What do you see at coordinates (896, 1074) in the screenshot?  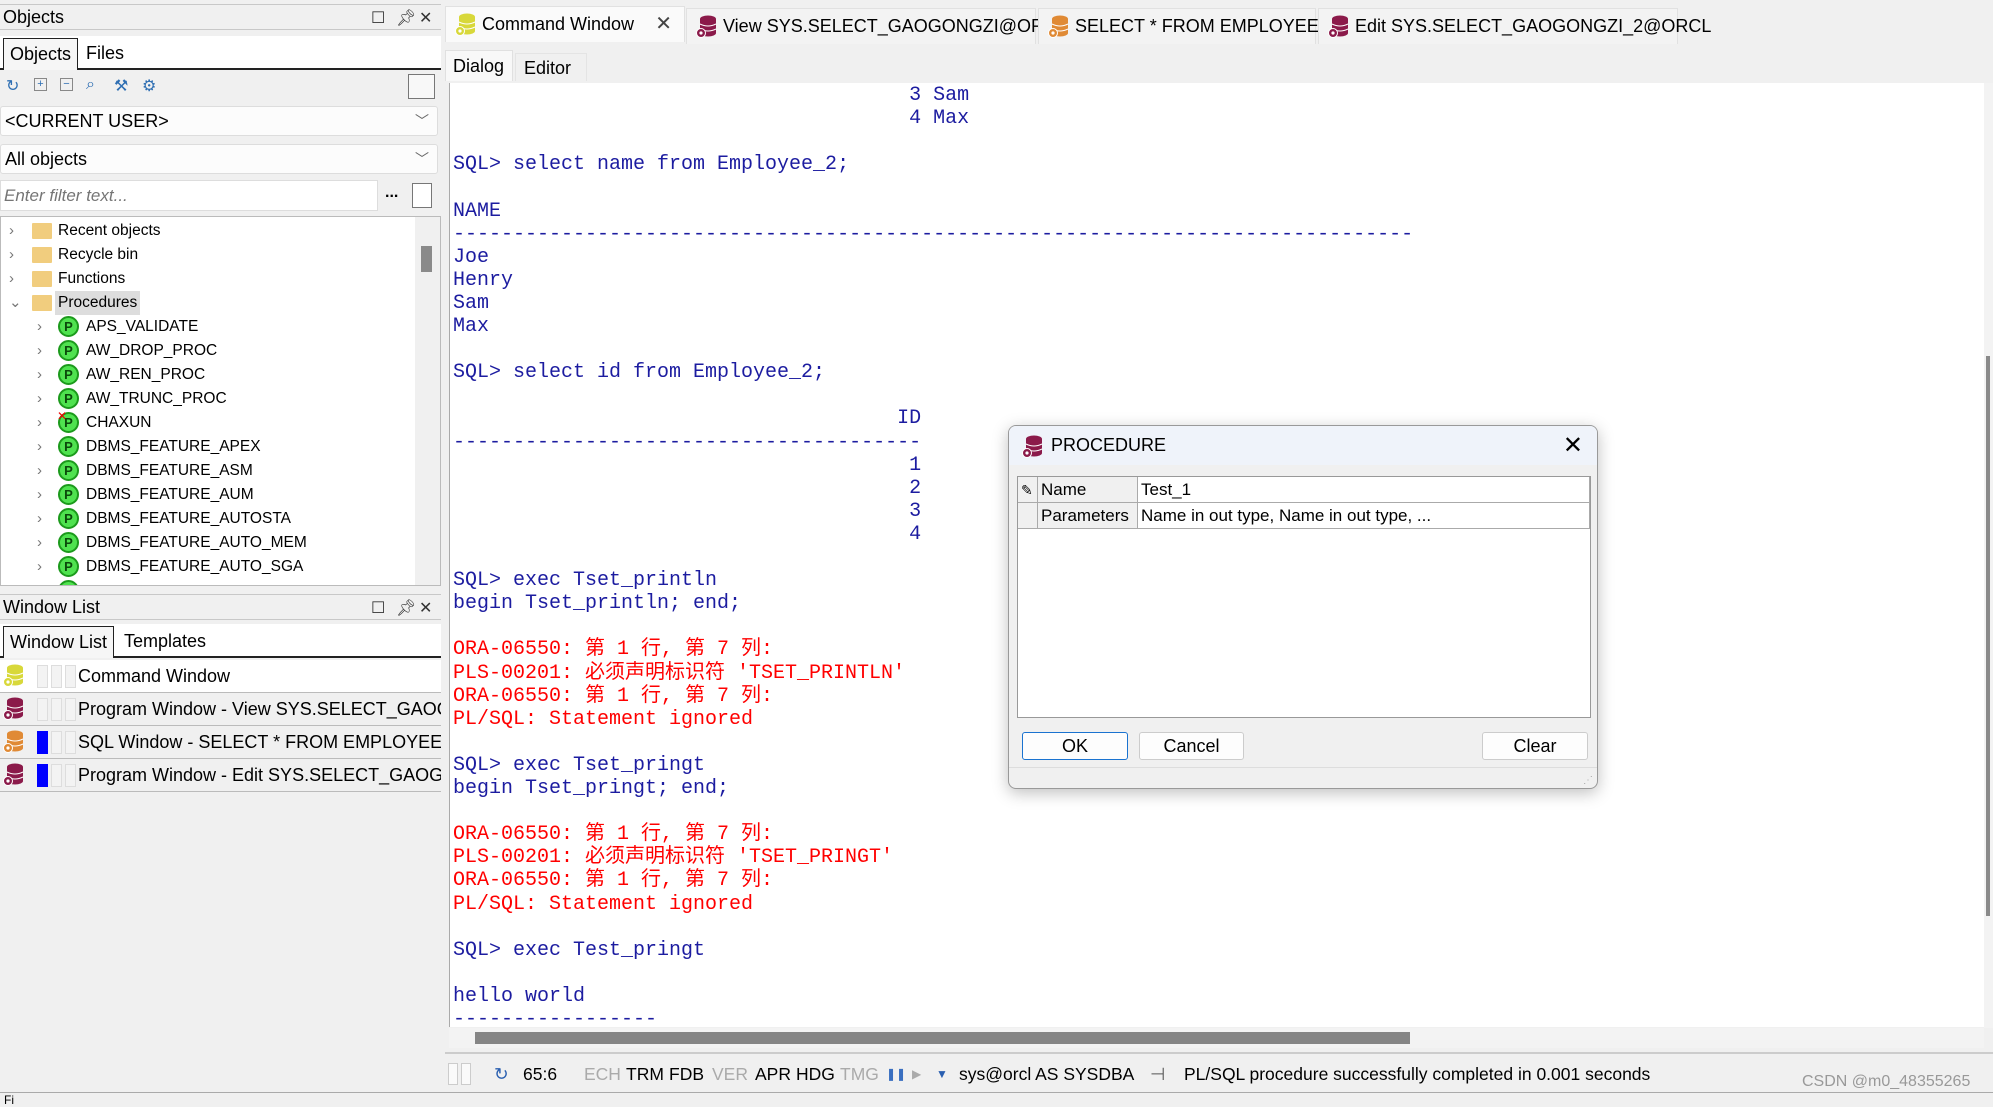 I see `pause-icon: ❚❚` at bounding box center [896, 1074].